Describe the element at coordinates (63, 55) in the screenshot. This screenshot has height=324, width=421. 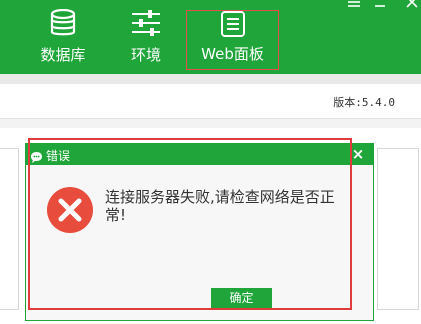
I see `toolbar-database-label: 数据库` at that location.